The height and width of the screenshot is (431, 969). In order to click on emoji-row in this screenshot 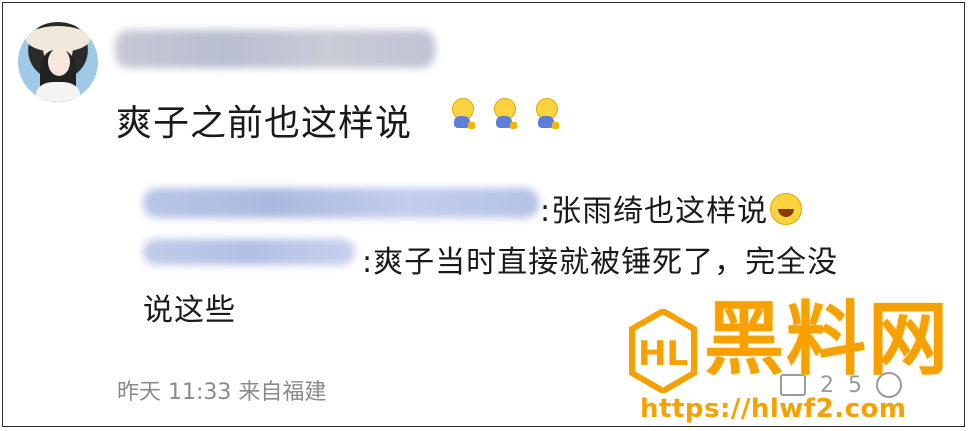, I will do `click(503, 114)`.